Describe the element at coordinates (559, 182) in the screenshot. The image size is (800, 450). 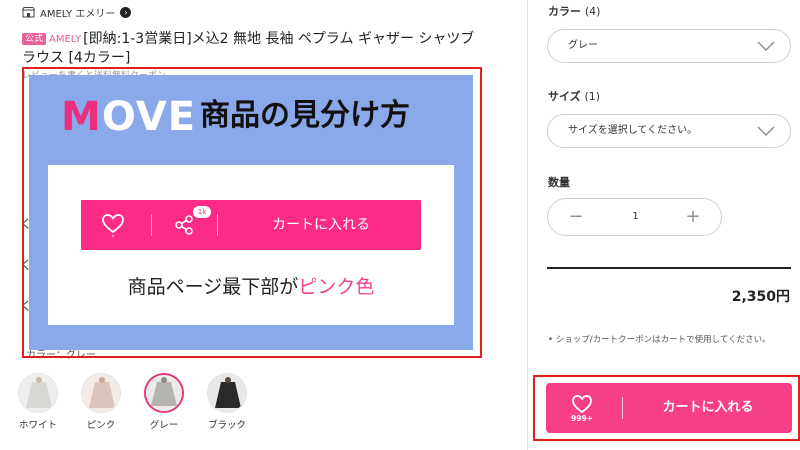
I see `quantity-label: 数量` at that location.